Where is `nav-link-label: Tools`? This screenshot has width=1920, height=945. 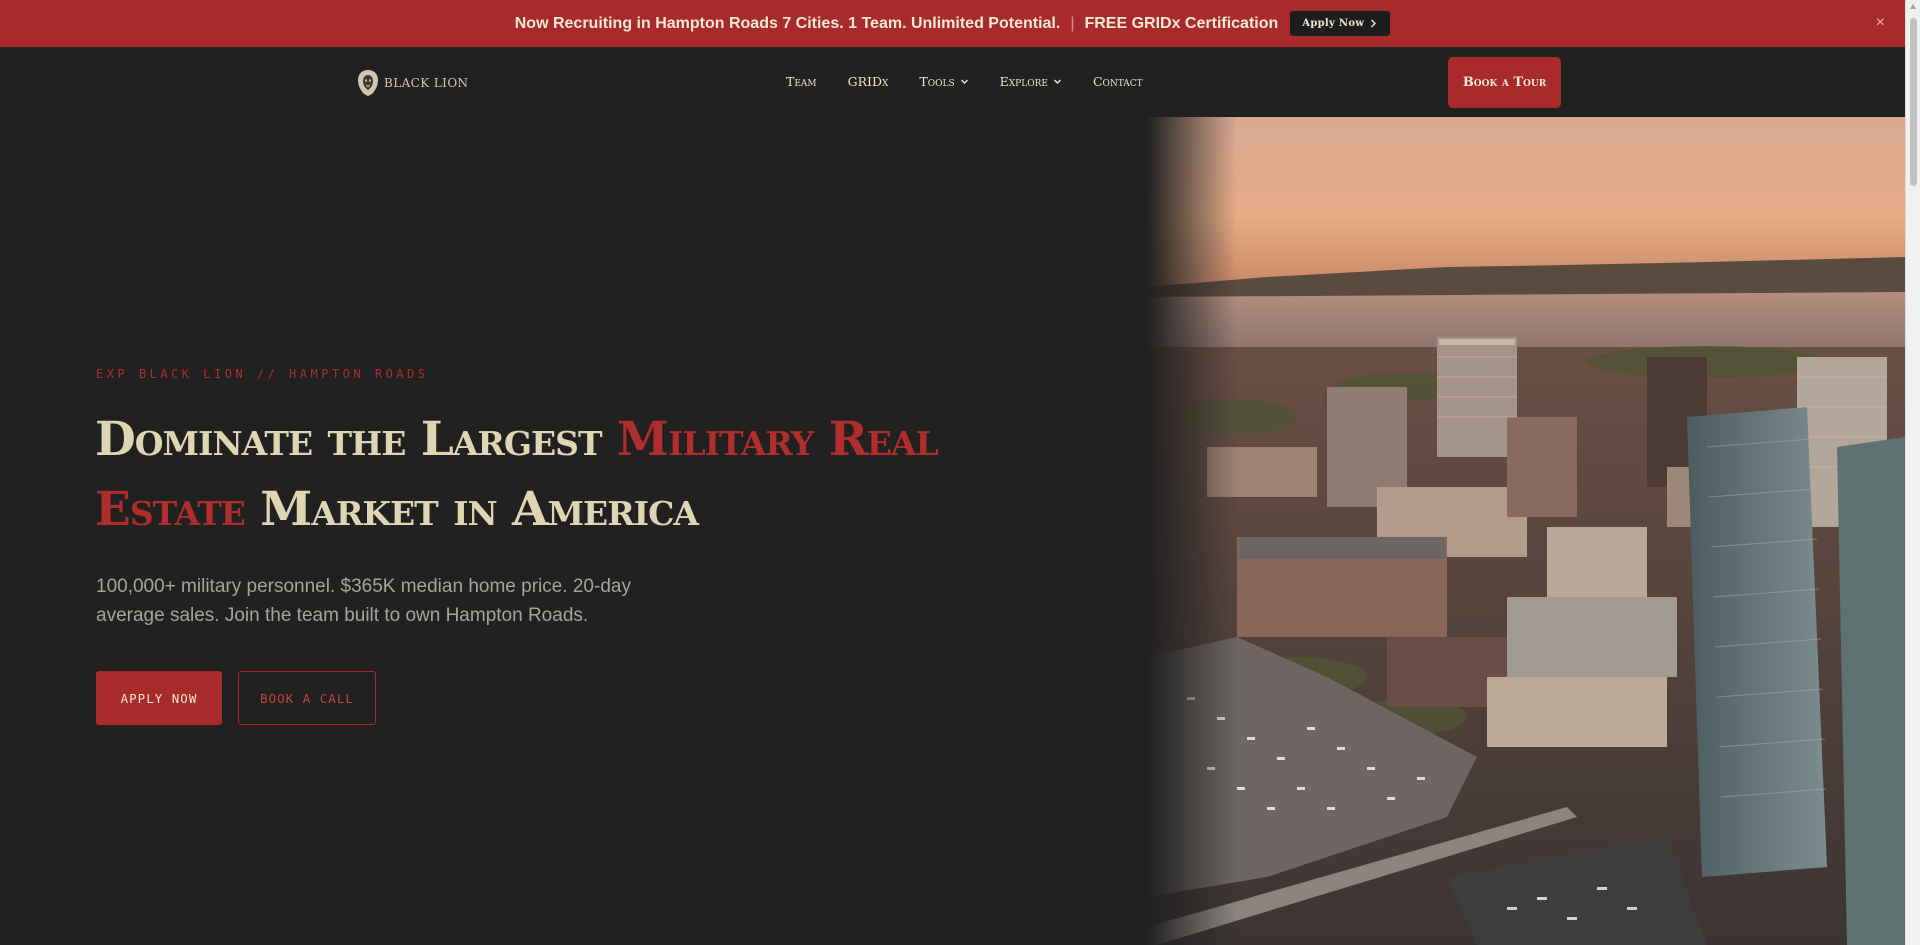
nav-link-label: Tools is located at coordinates (937, 81).